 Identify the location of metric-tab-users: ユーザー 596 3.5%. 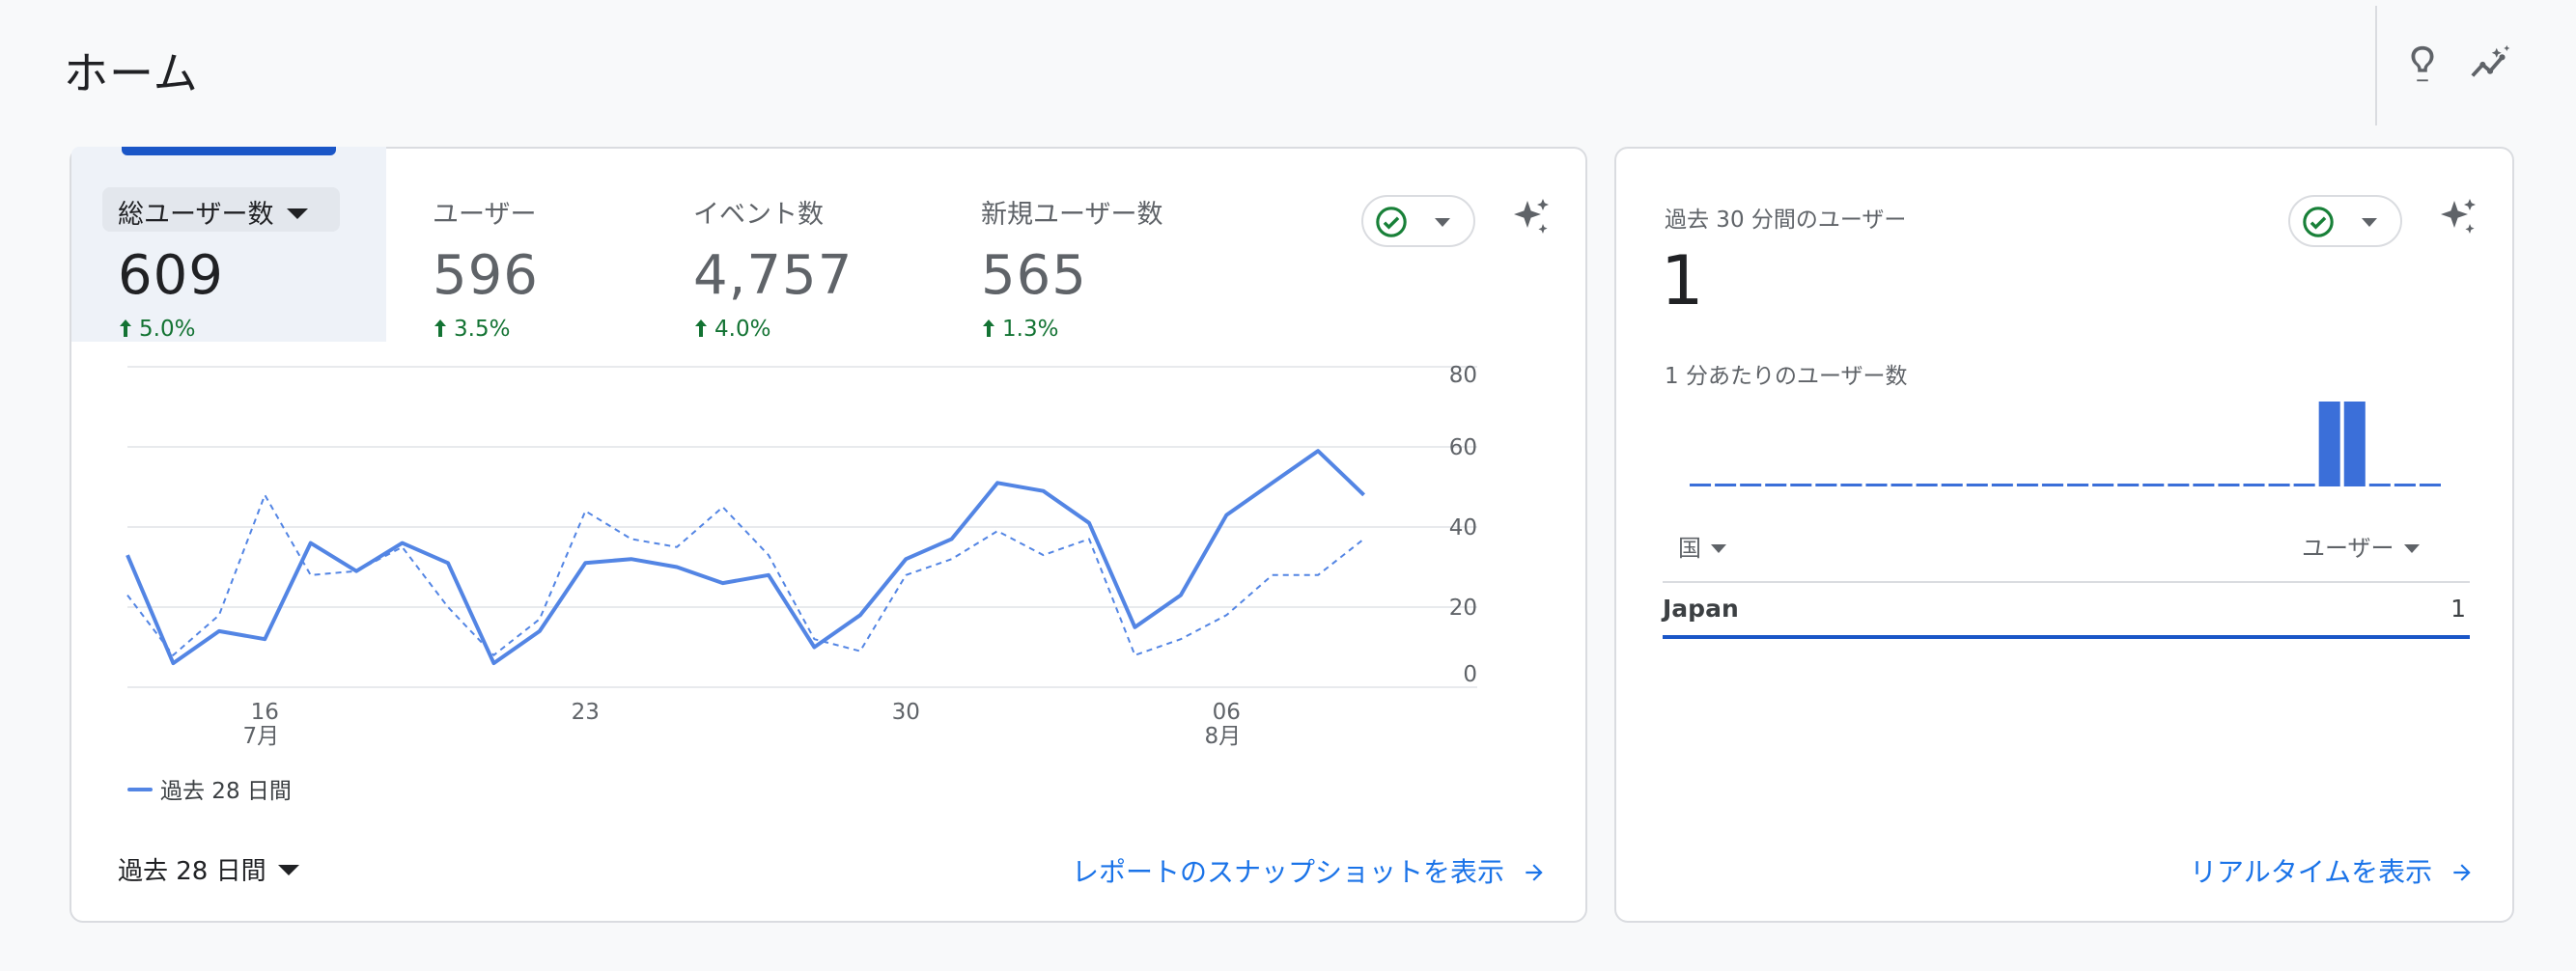
(486, 267).